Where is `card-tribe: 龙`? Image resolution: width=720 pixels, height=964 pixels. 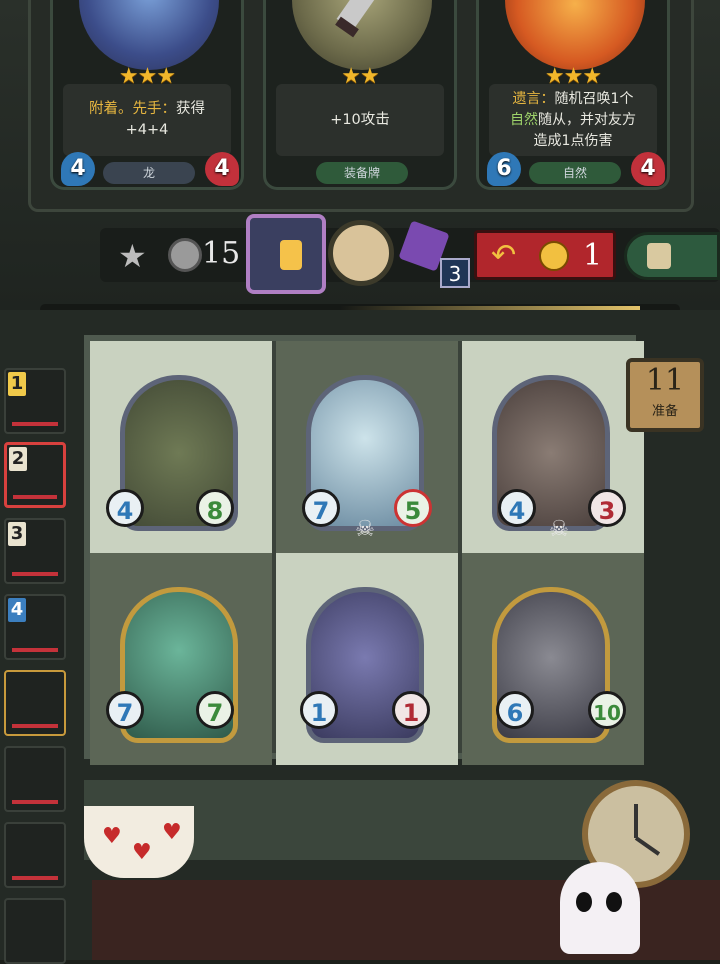
card-tribe: 龙 is located at coordinates (149, 173).